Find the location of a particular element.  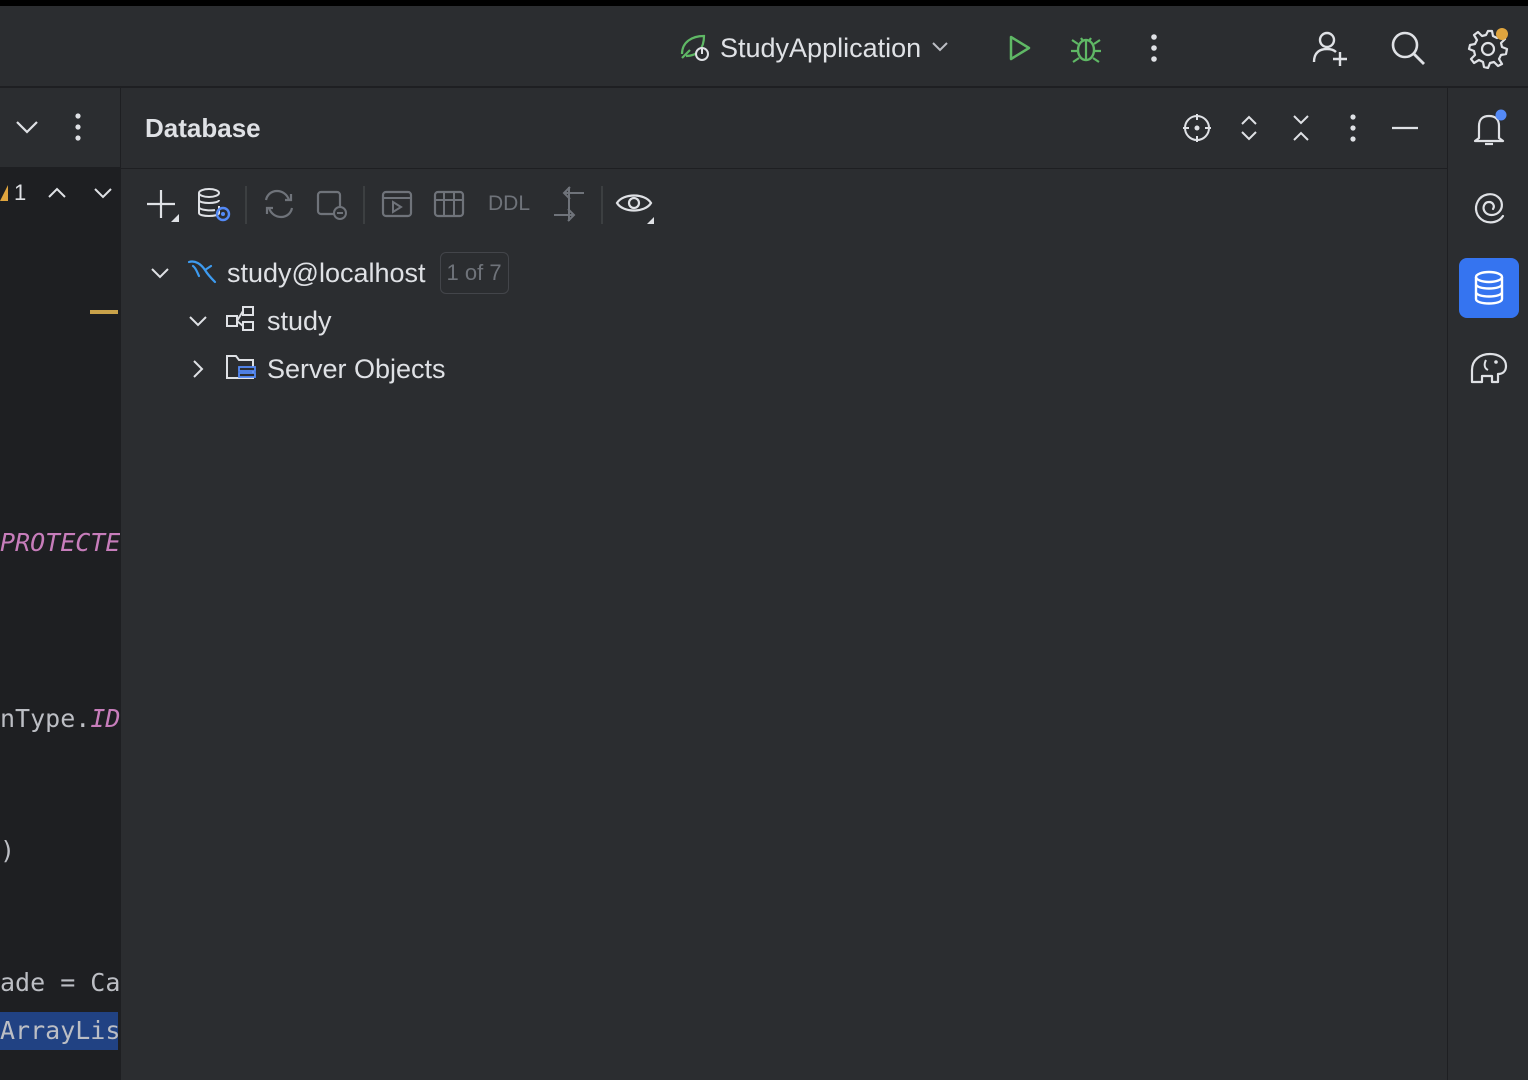

data-source-properties-icon is located at coordinates (213, 204).